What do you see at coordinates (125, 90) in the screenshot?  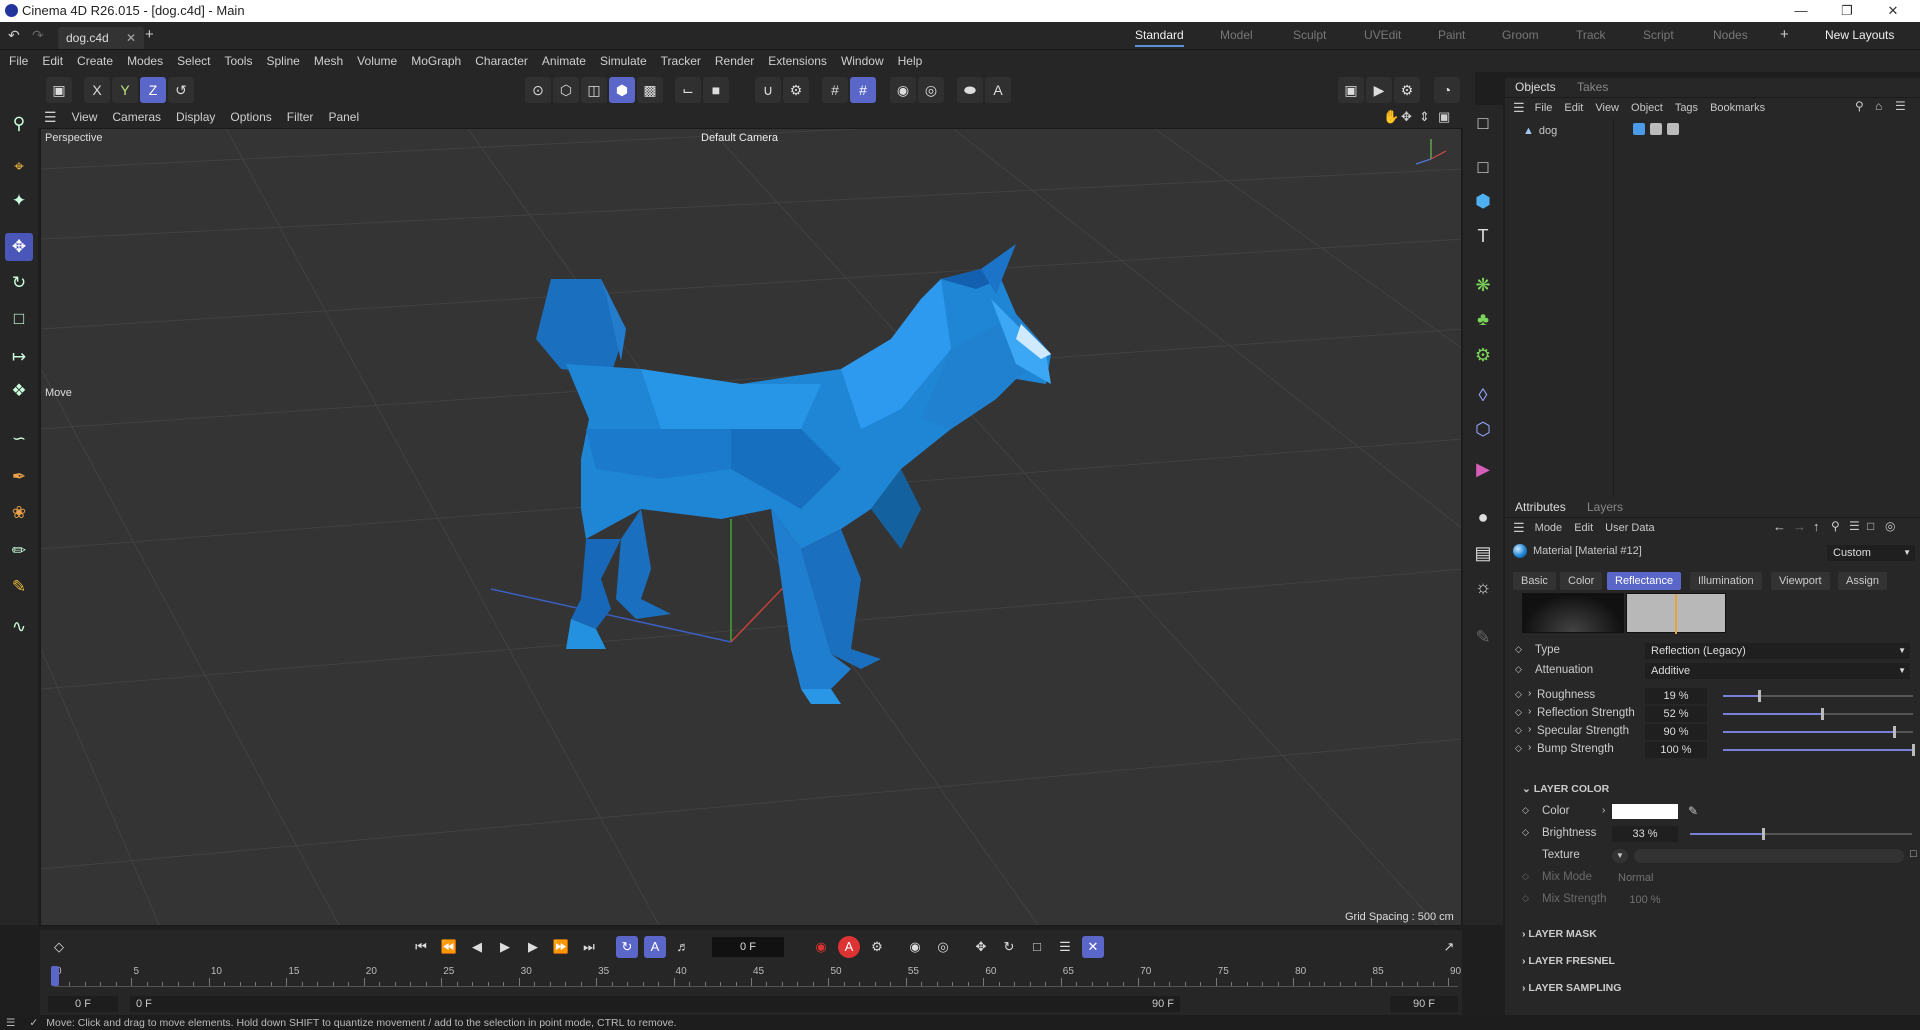 I see `y-axis-lock-button: Y` at bounding box center [125, 90].